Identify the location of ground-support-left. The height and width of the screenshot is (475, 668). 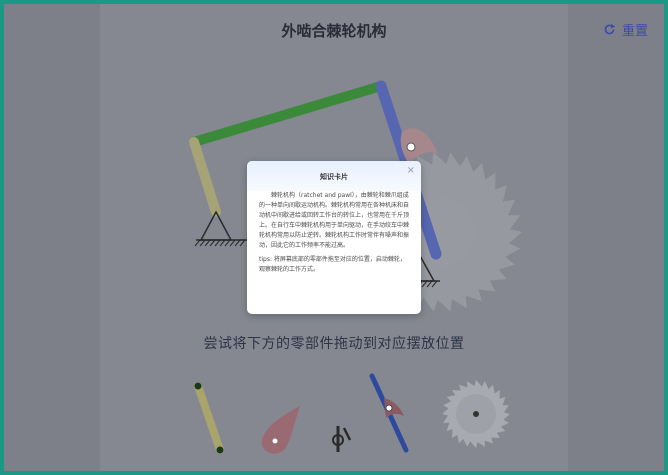
(221, 228).